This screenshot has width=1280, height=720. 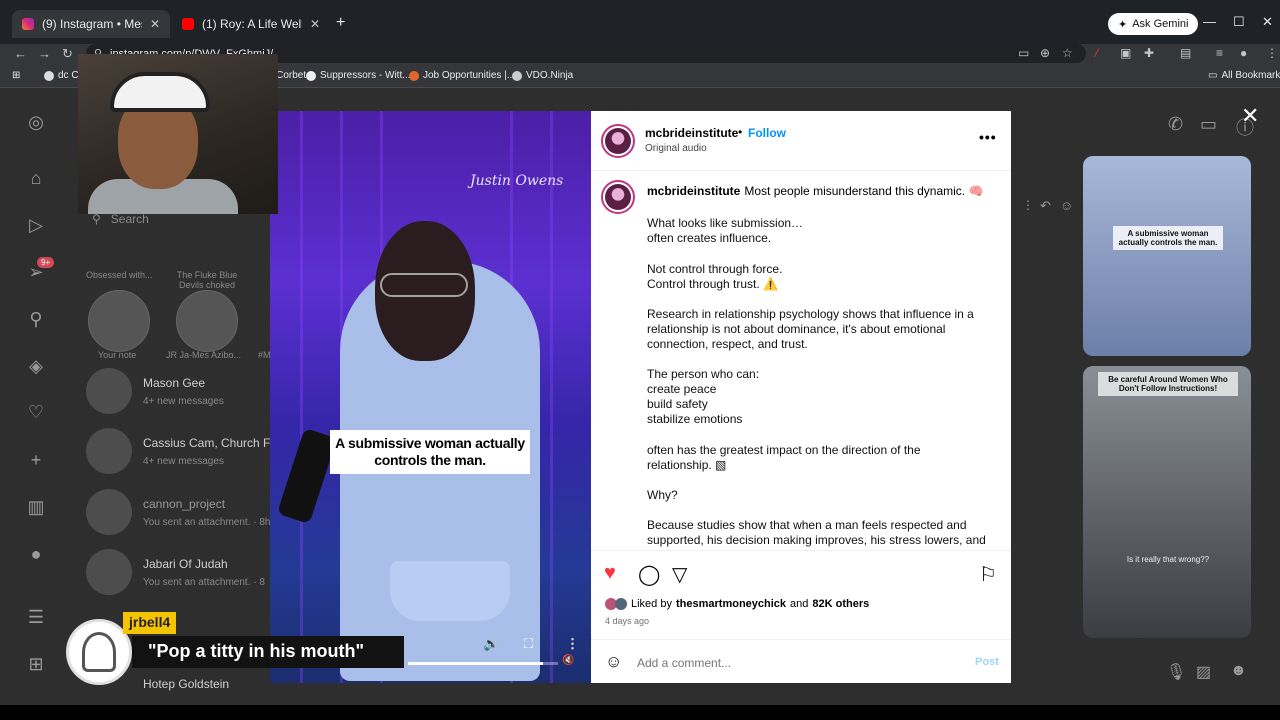 I want to click on close-window-button: ✕, so click(x=1267, y=22).